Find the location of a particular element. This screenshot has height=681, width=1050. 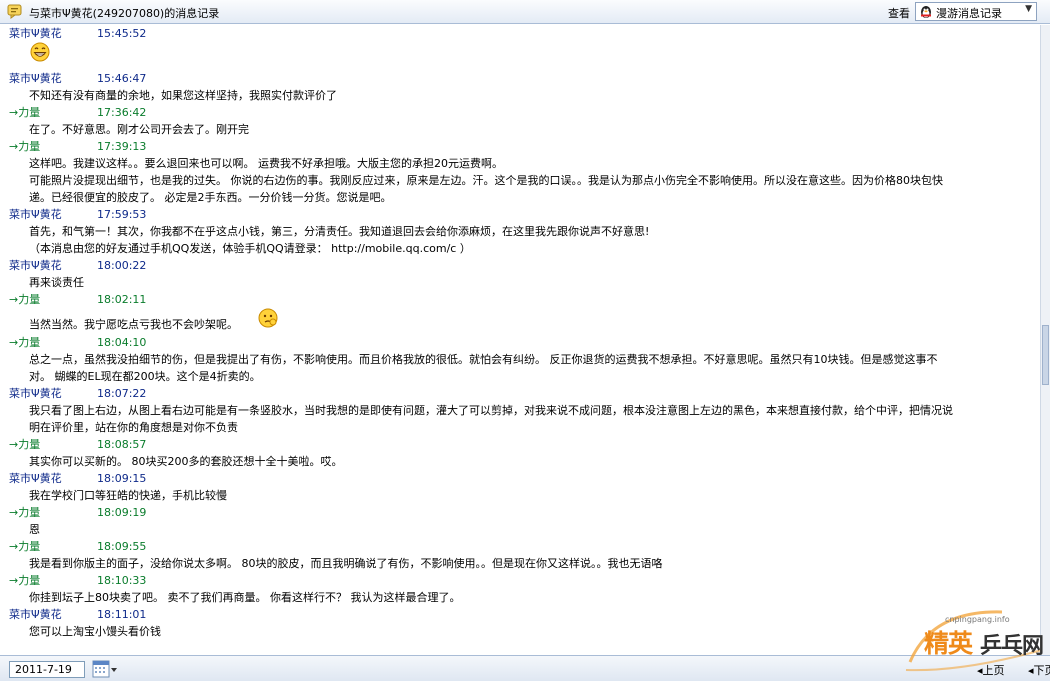

message-text: 对。 蝴蝶的EL现在都200块。这个是4折卖的。 is located at coordinates (145, 376).